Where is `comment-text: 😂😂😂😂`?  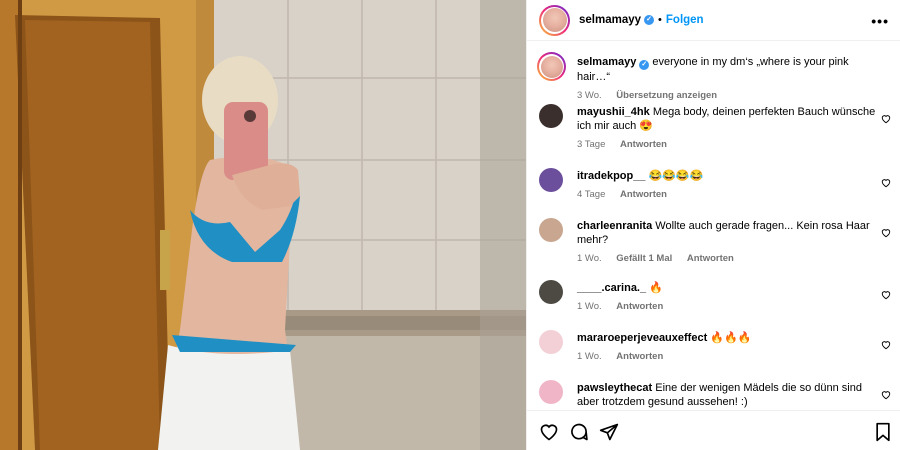 comment-text: 😂😂😂😂 is located at coordinates (676, 176).